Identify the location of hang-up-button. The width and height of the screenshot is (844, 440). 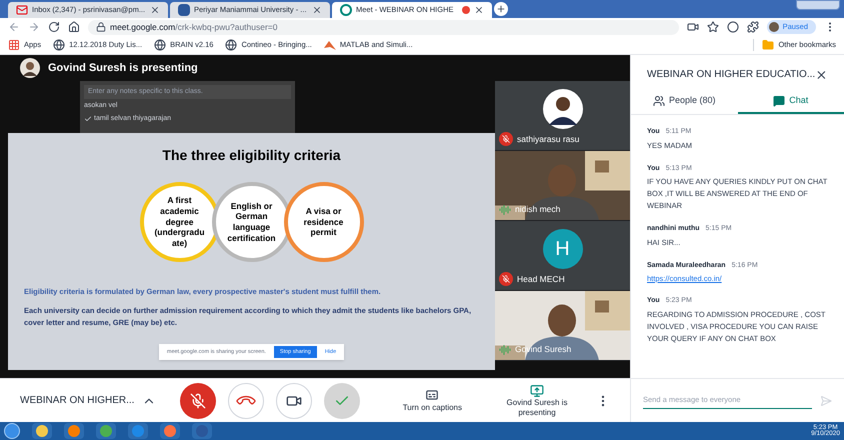
(246, 400).